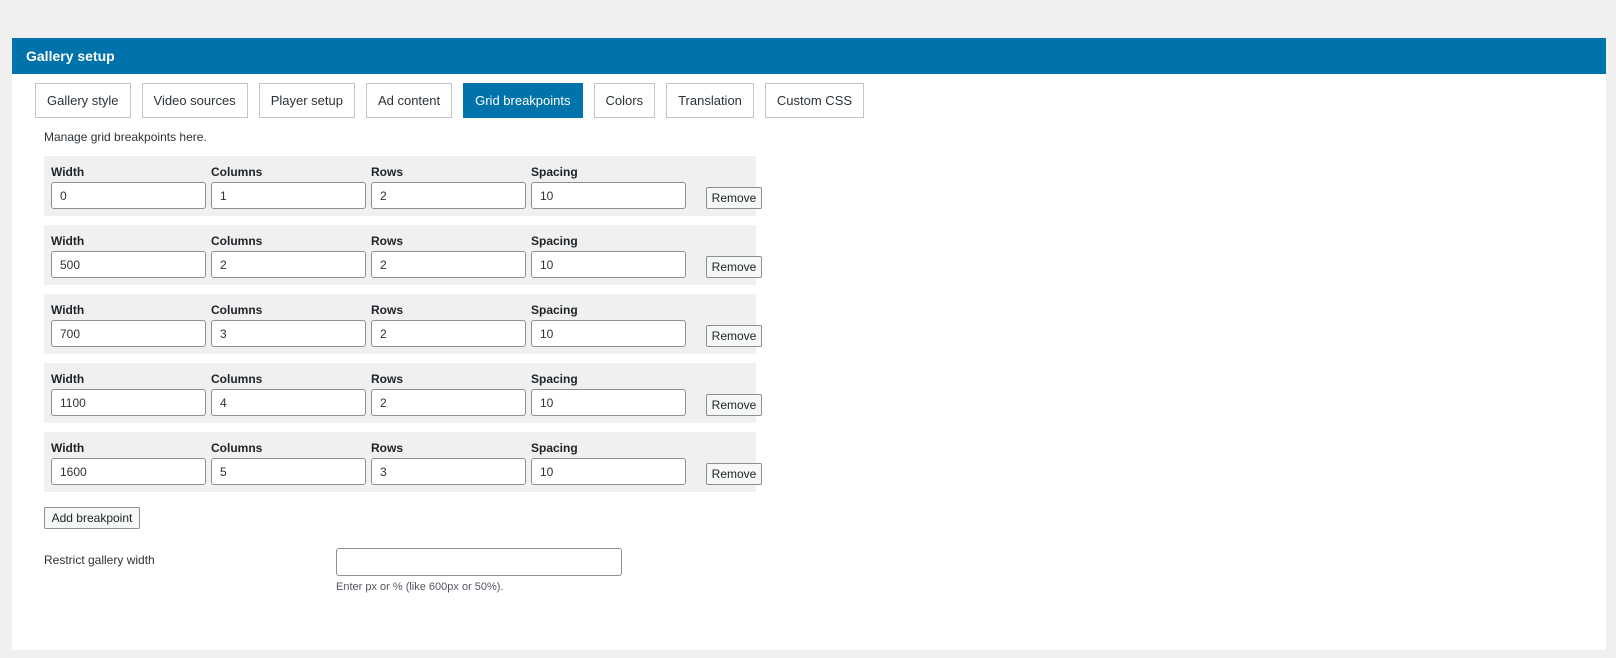  What do you see at coordinates (523, 100) in the screenshot?
I see `tab-grid-breakpoints: Grid breakpoints` at bounding box center [523, 100].